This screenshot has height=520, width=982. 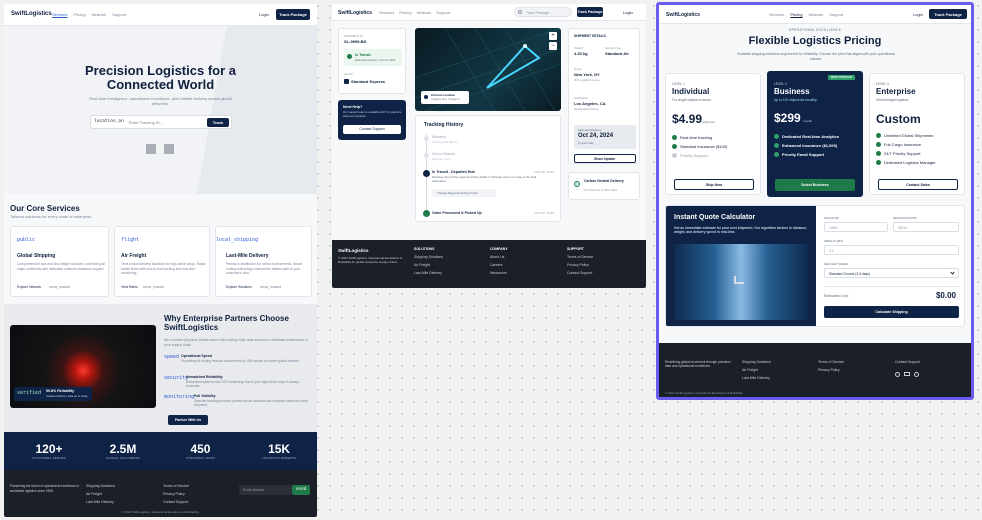 What do you see at coordinates (578, 48) in the screenshot?
I see `weight-label: Weight` at bounding box center [578, 48].